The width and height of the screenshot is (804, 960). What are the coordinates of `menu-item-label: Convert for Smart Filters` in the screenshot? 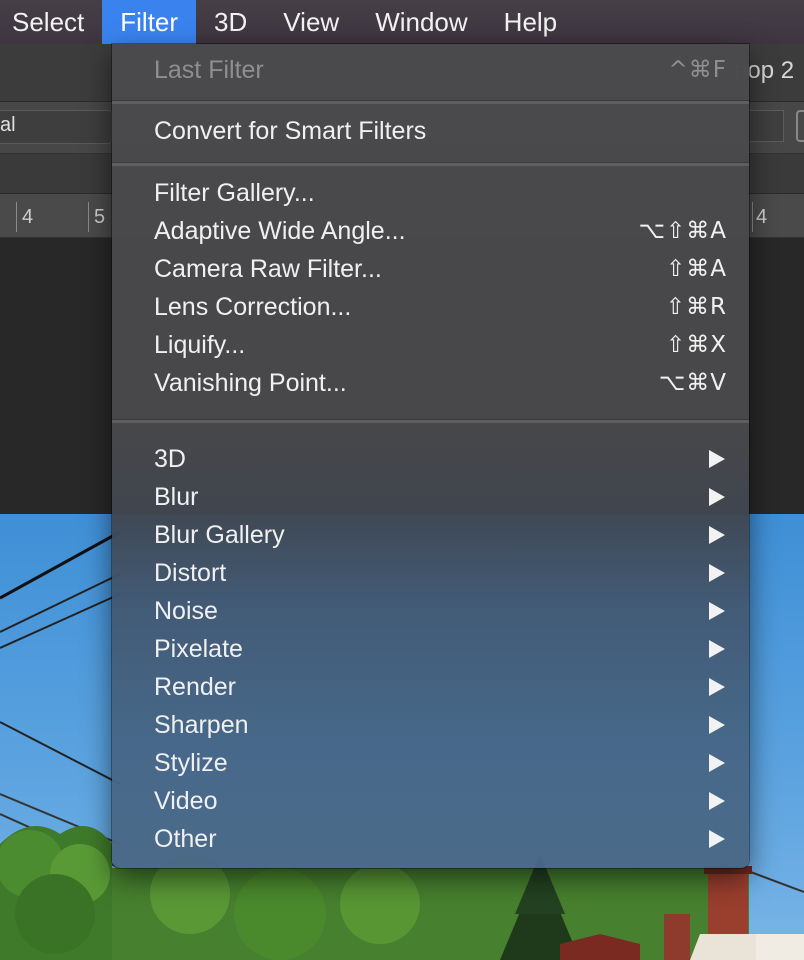 It's located at (290, 130).